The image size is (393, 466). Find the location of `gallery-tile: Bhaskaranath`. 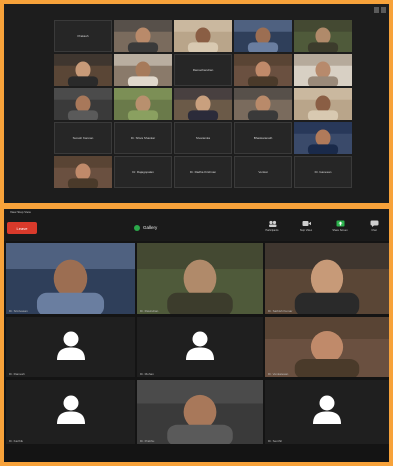

gallery-tile: Bhaskaranath is located at coordinates (263, 138).